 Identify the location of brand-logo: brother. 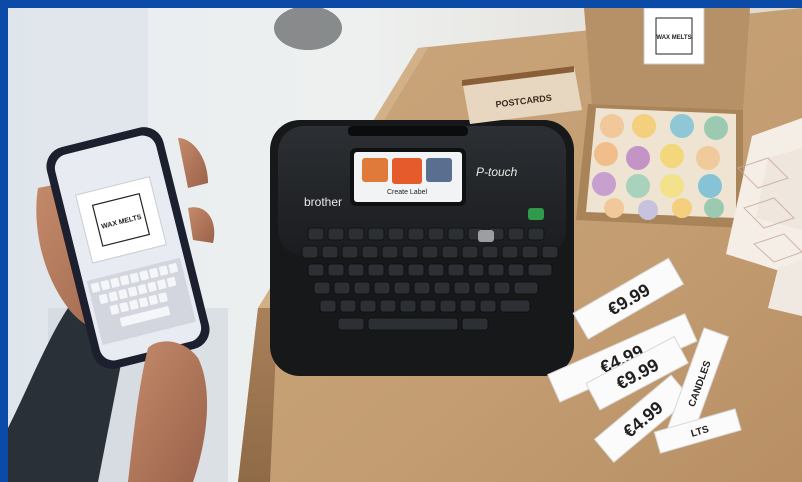
(323, 202).